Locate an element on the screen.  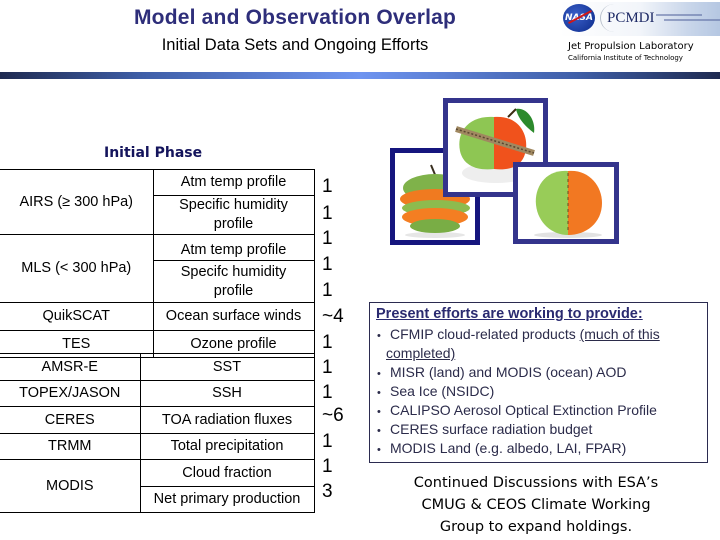
jpl-logo-text: Jet Propulsion Laboratory is located at coordinates (631, 46).